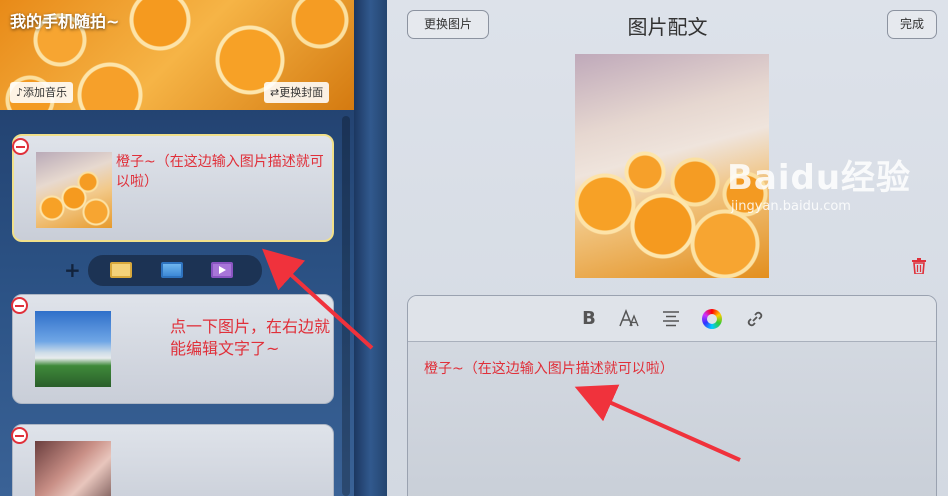 The height and width of the screenshot is (496, 948). I want to click on photo-card: 橙子~（在这边输入图片描述就可以啦）, so click(173, 188).